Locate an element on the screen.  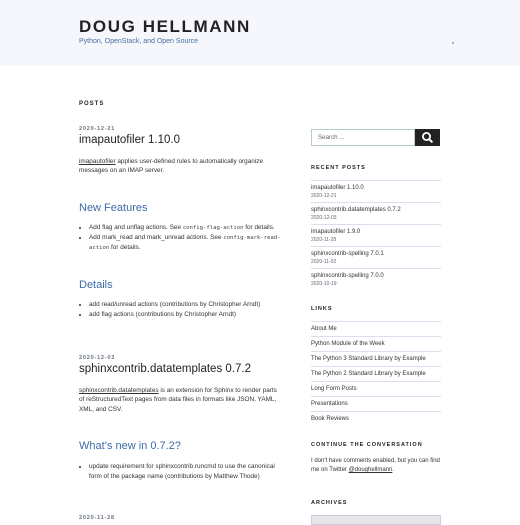
post-date: 2020-11-28 is located at coordinates (97, 518).